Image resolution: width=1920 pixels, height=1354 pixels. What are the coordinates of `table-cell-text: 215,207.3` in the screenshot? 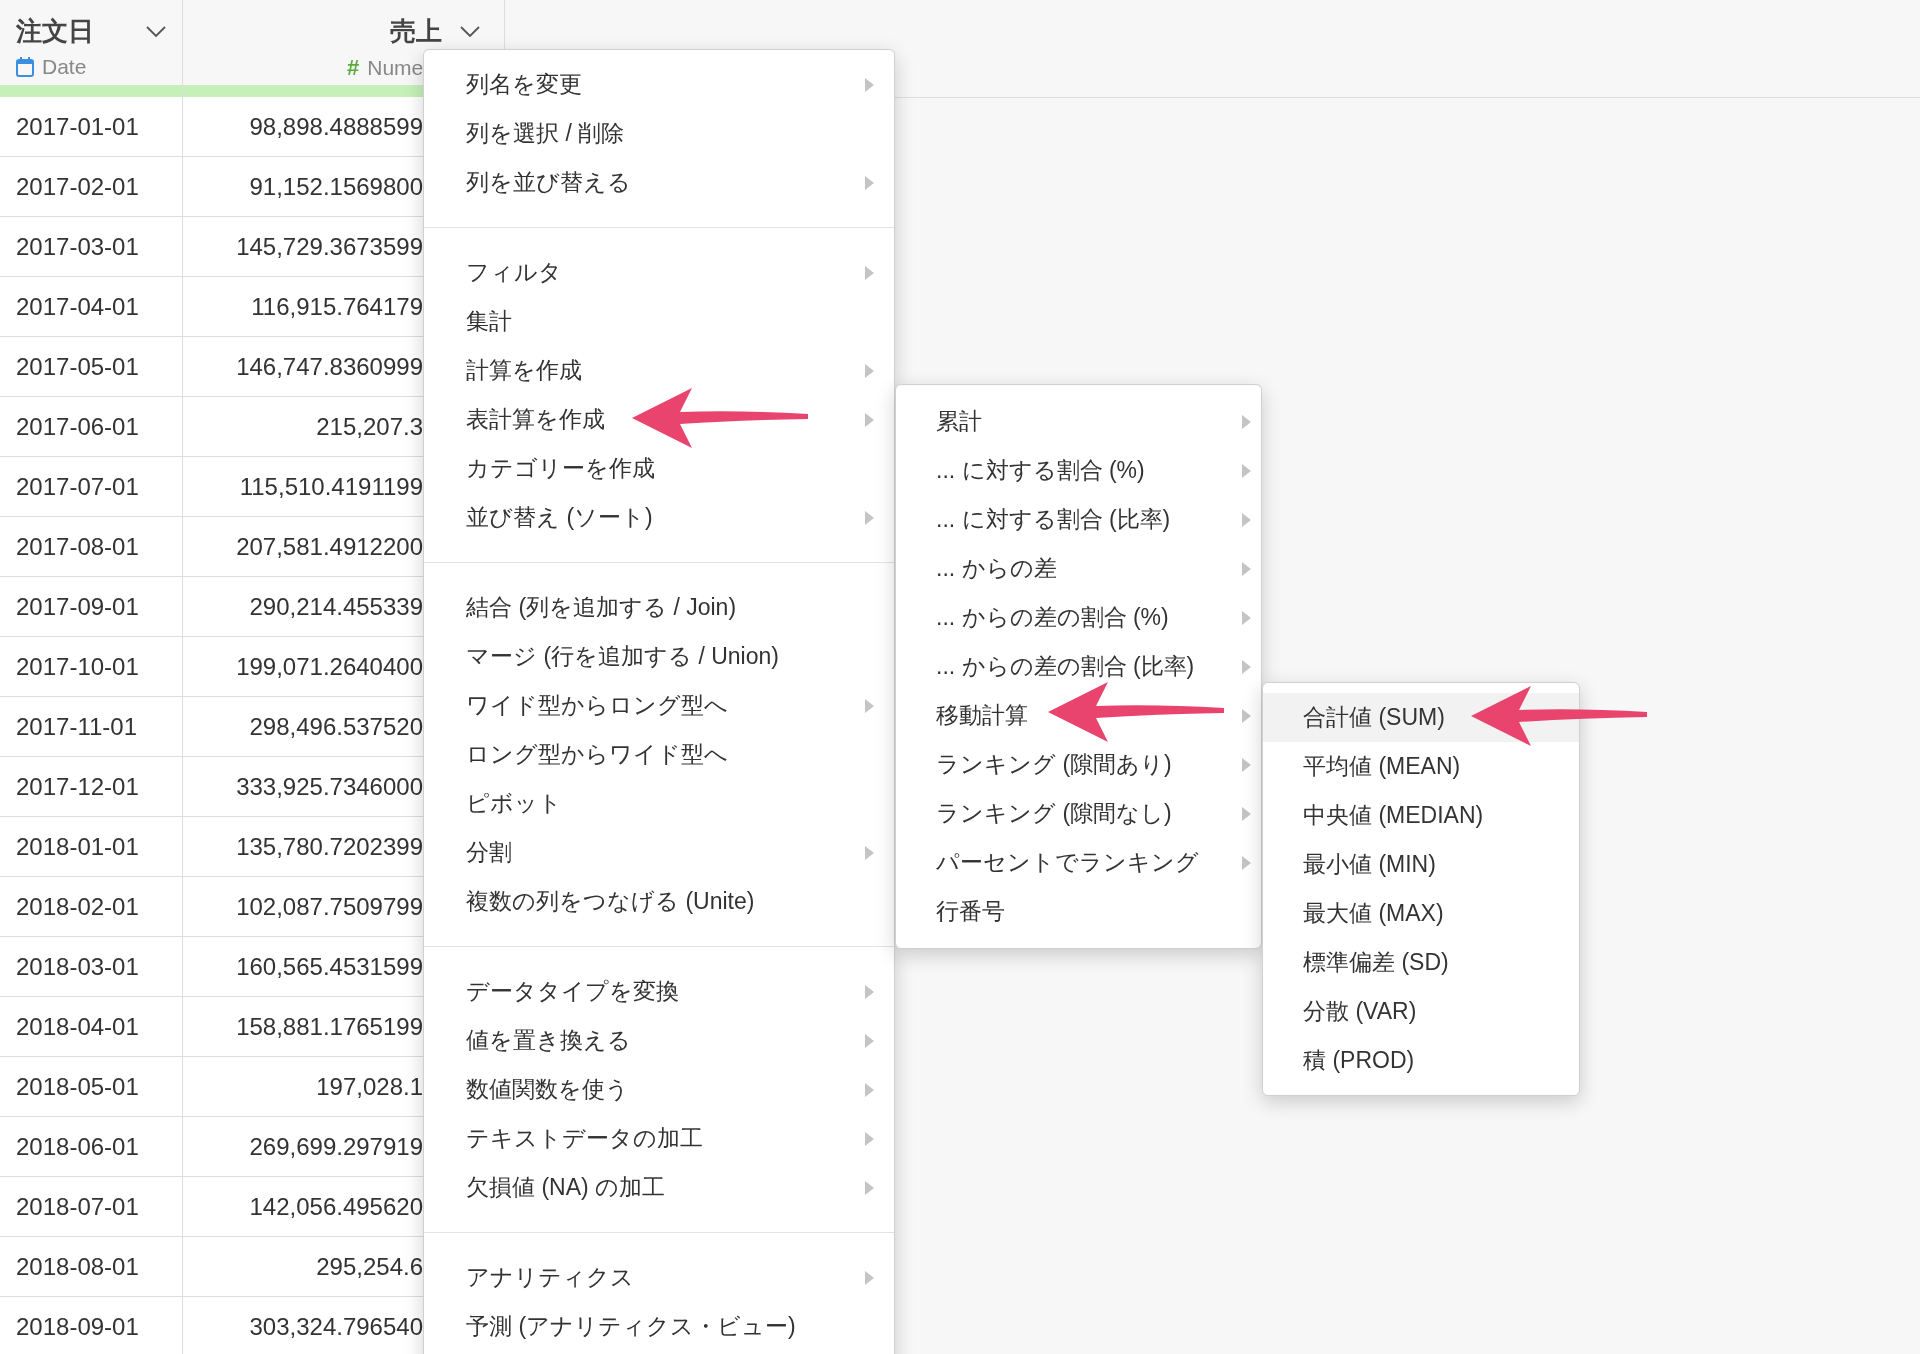 It's located at (369, 426).